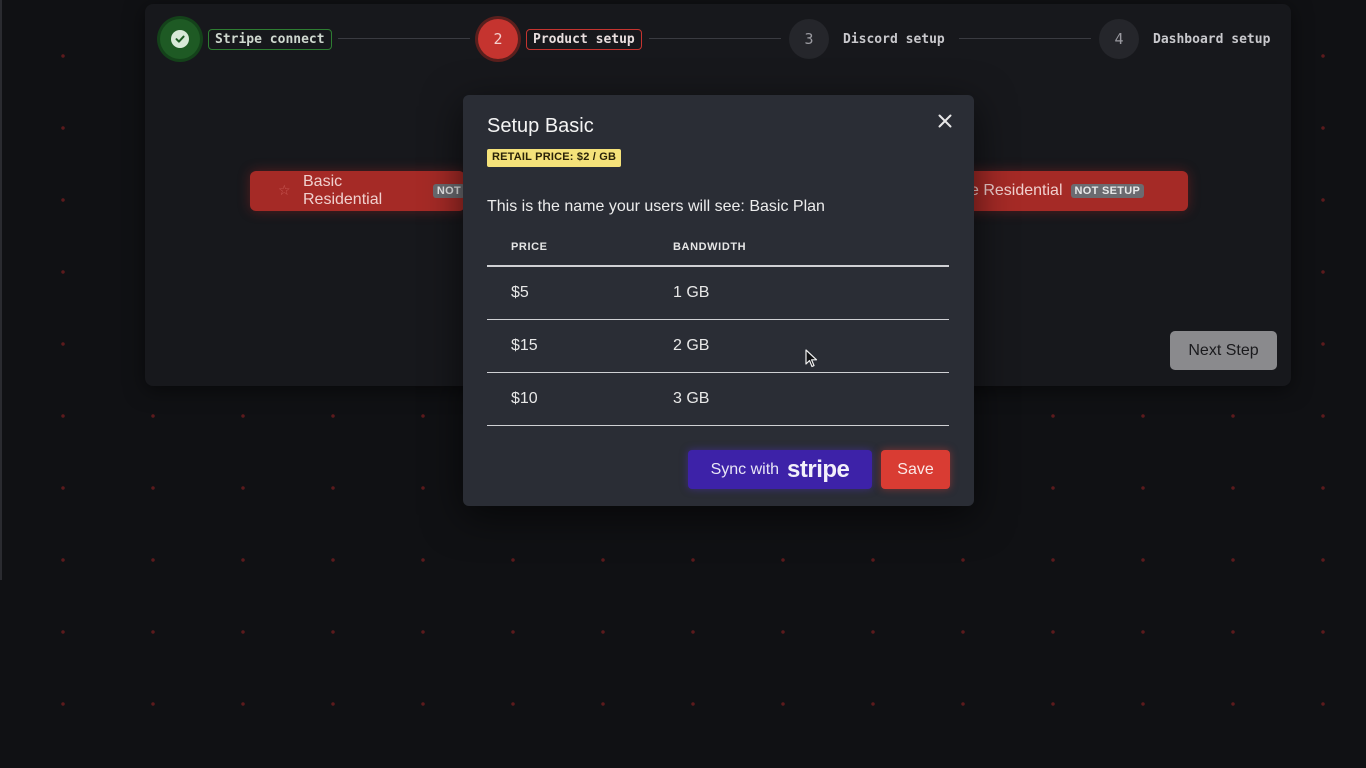  What do you see at coordinates (718, 399) in the screenshot?
I see `table-row: $10 3 GB` at bounding box center [718, 399].